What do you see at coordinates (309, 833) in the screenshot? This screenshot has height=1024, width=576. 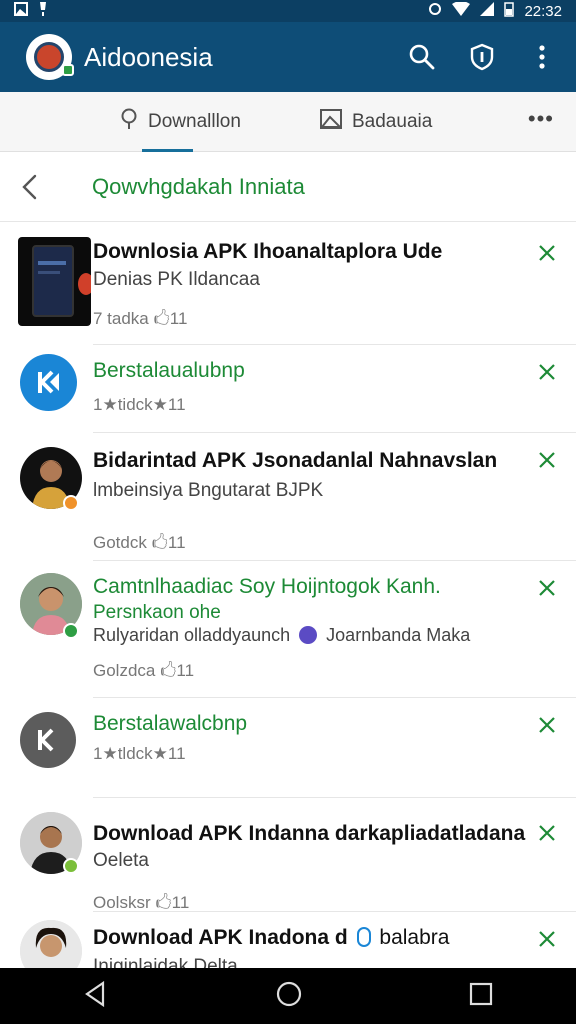 I see `item-title: Download APK Indanna darkapliadatladana` at bounding box center [309, 833].